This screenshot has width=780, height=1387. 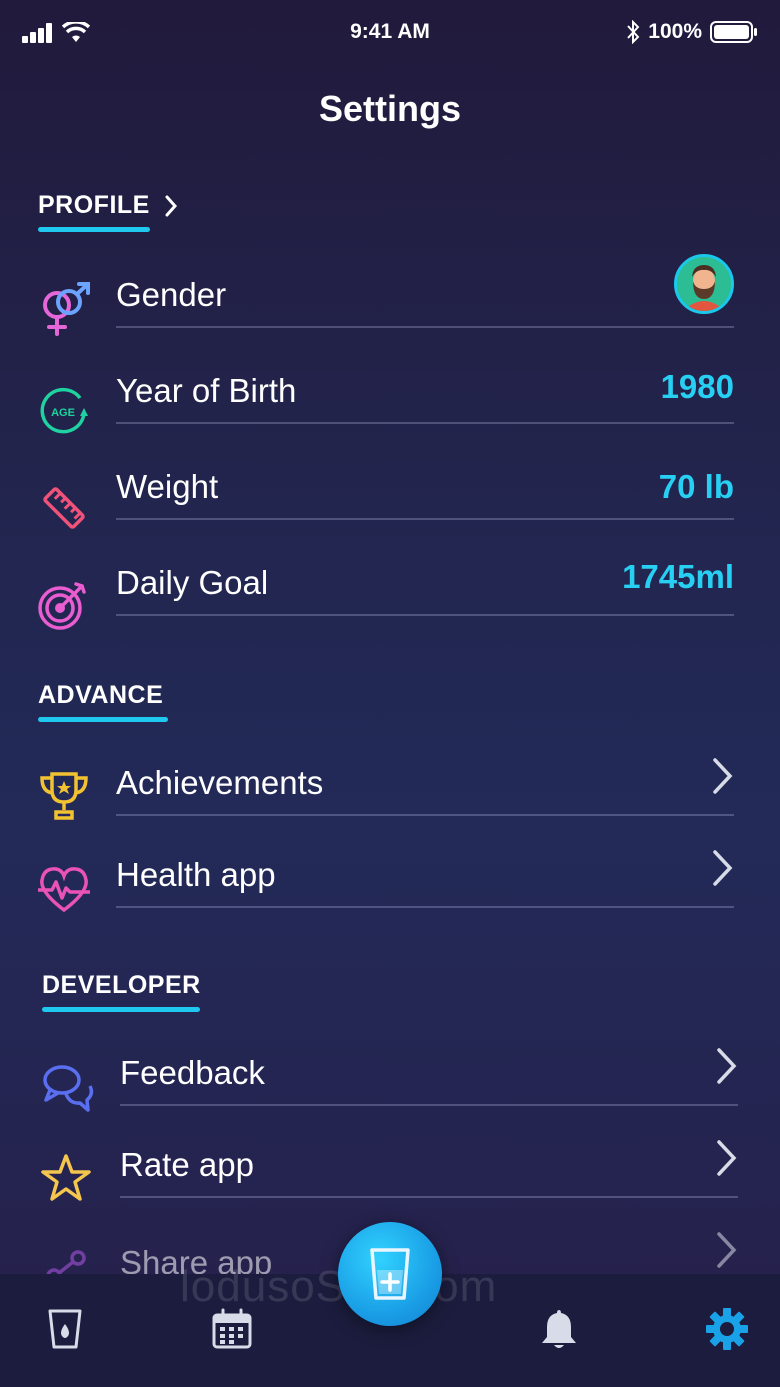 What do you see at coordinates (68, 1180) in the screenshot?
I see `star-icon` at bounding box center [68, 1180].